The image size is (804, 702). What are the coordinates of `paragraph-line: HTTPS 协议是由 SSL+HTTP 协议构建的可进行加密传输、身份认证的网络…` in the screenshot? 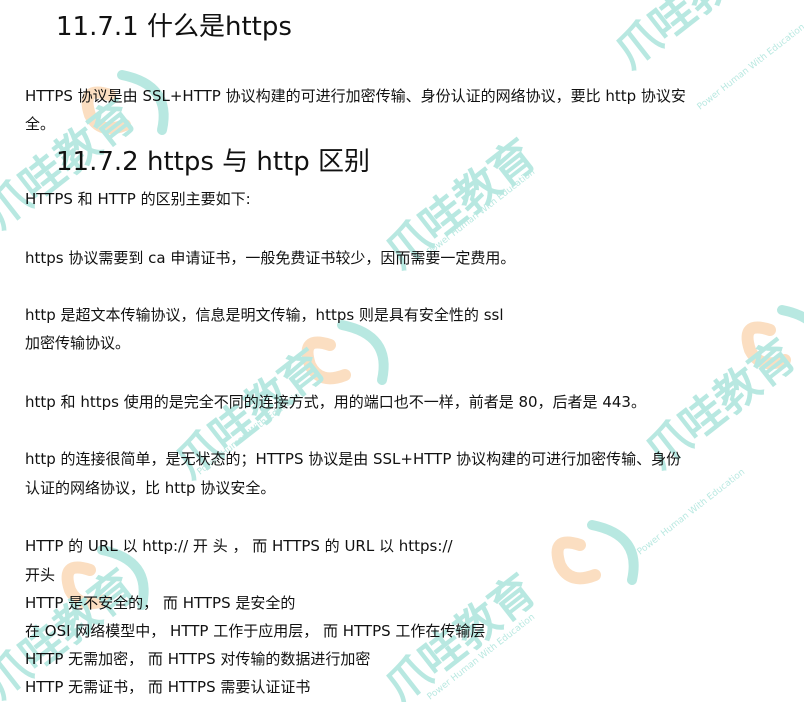 It's located at (355, 96).